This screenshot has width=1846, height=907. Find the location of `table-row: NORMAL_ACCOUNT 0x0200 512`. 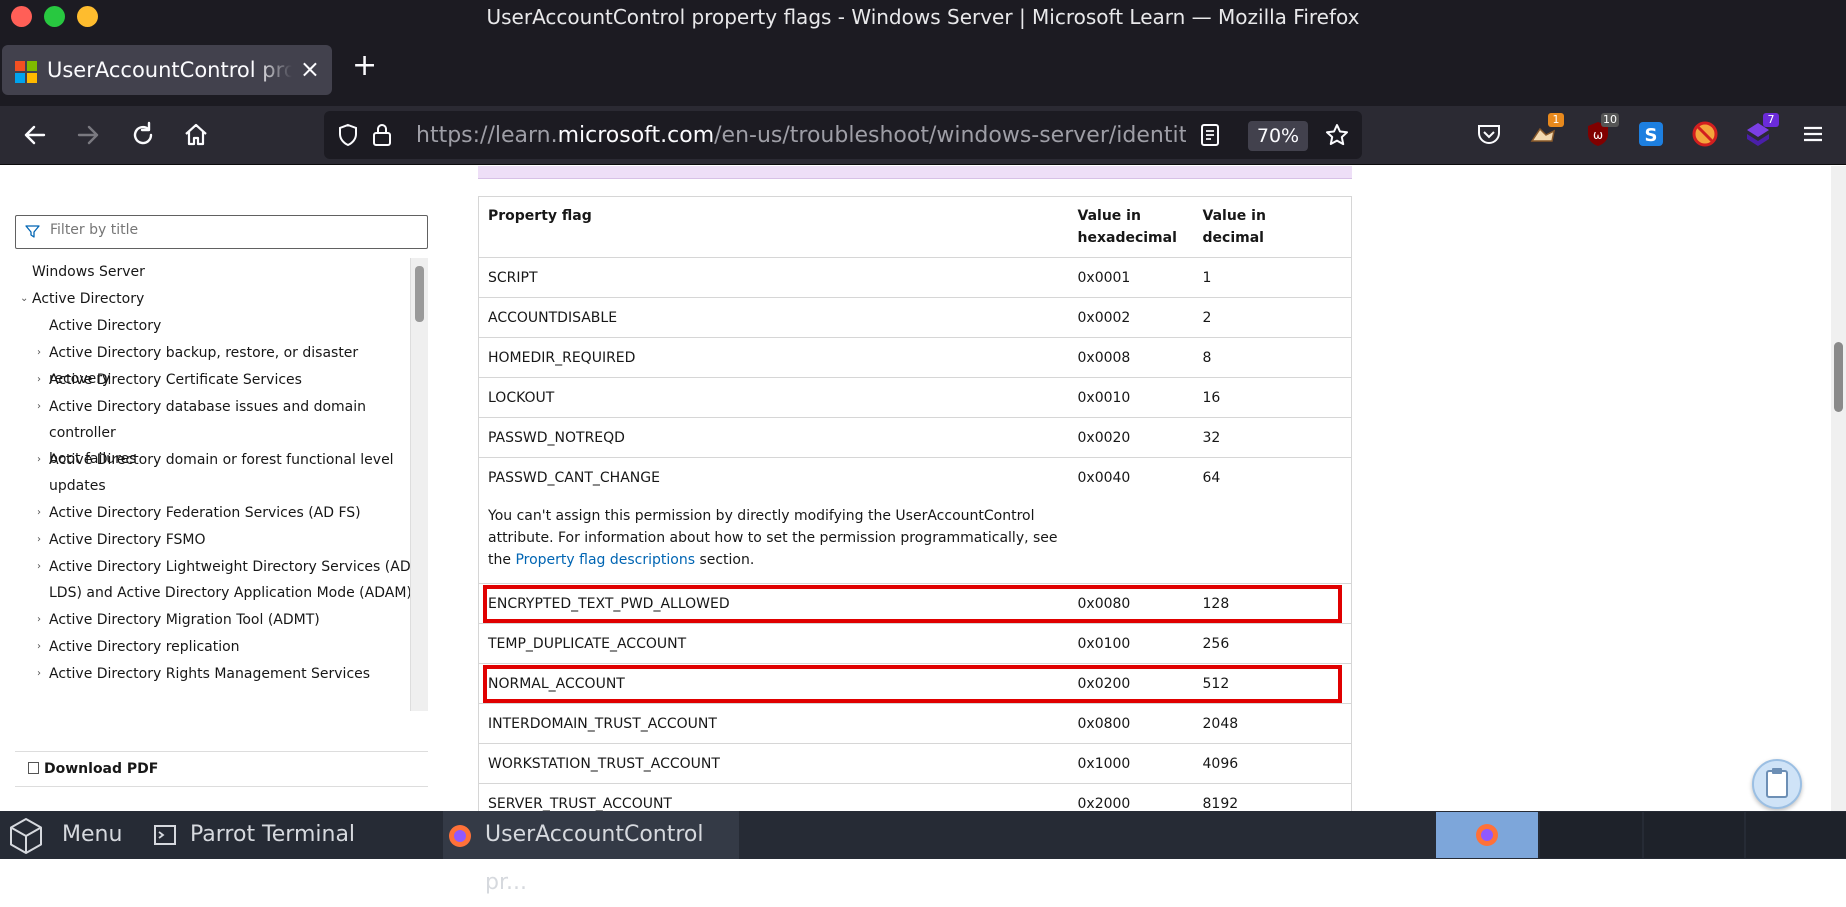

table-row: NORMAL_ACCOUNT 0x0200 512 is located at coordinates (915, 683).